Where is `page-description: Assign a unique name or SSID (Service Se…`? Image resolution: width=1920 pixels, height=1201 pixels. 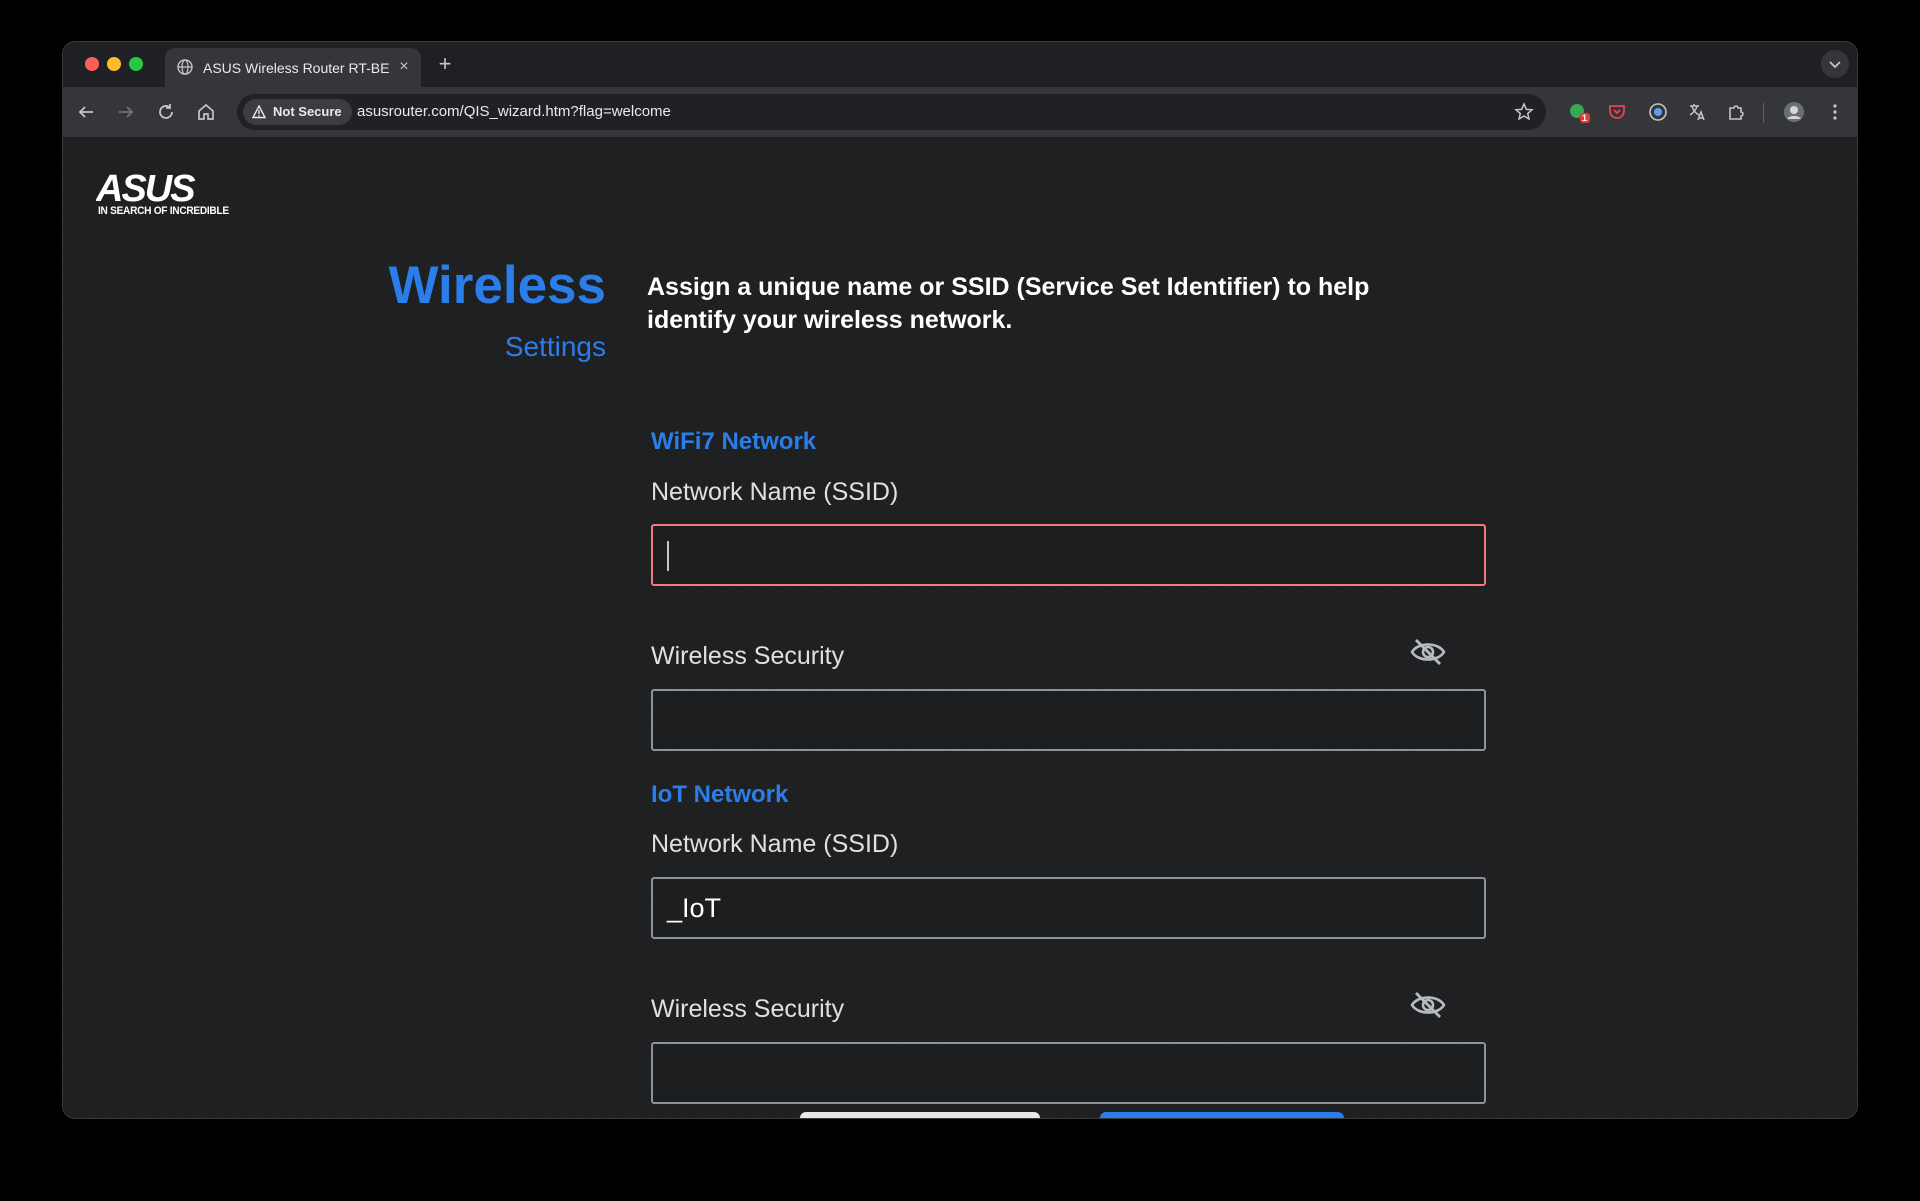 page-description: Assign a unique name or SSID (Service Se… is located at coordinates (1008, 303).